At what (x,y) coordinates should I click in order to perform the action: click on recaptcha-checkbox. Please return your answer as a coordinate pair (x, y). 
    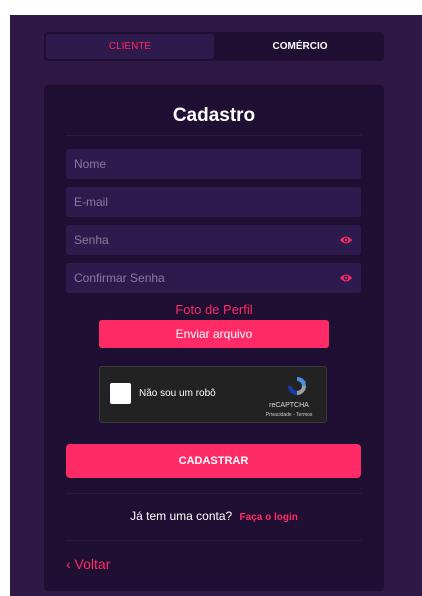
    Looking at the image, I should click on (120, 393).